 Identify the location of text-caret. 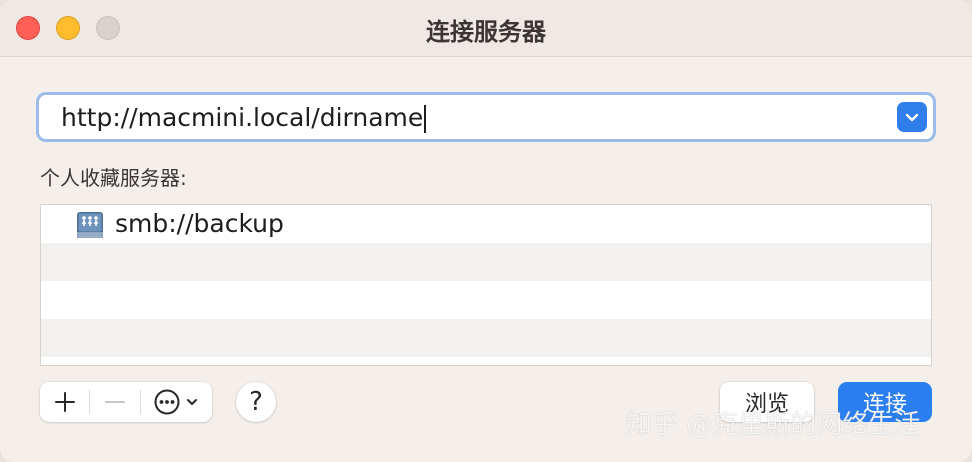
(425, 119).